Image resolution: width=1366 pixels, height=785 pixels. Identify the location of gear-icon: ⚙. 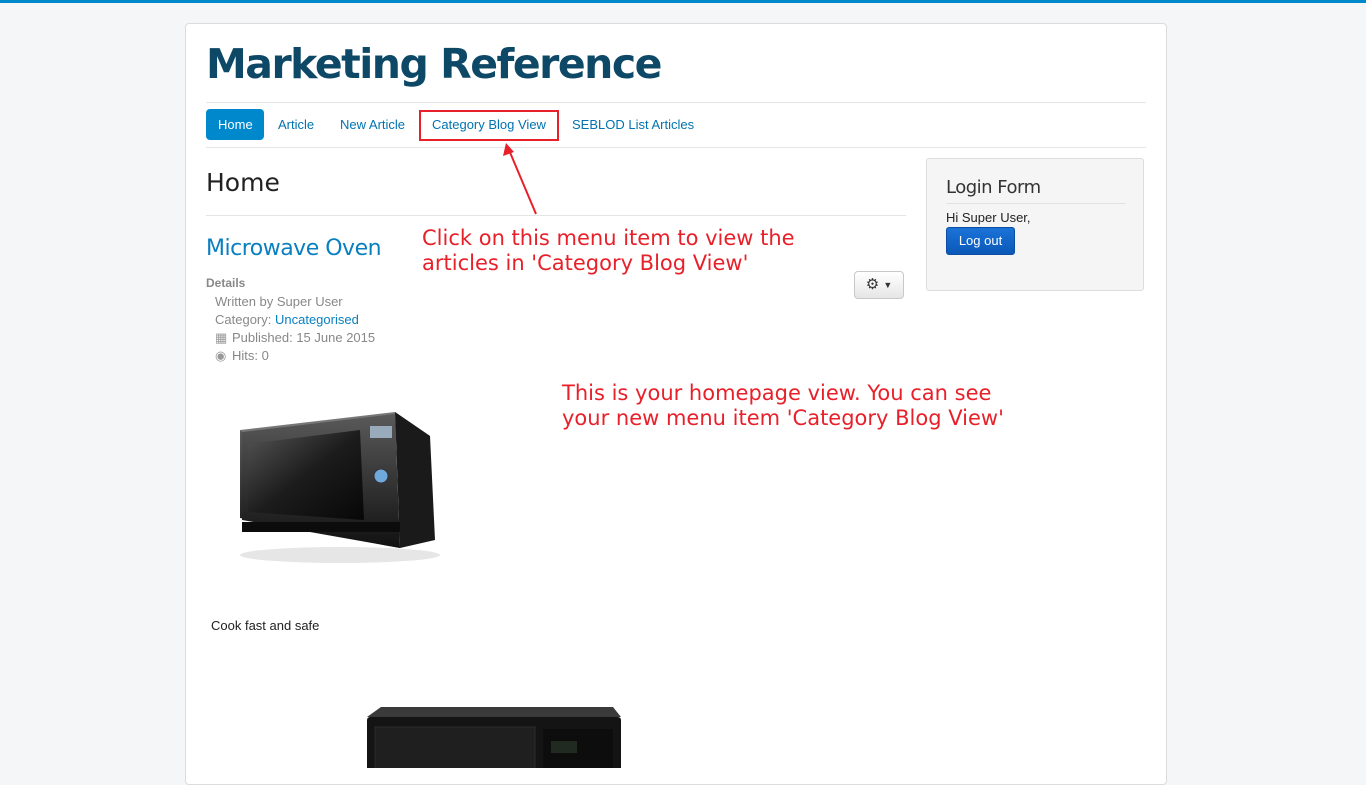
(872, 284).